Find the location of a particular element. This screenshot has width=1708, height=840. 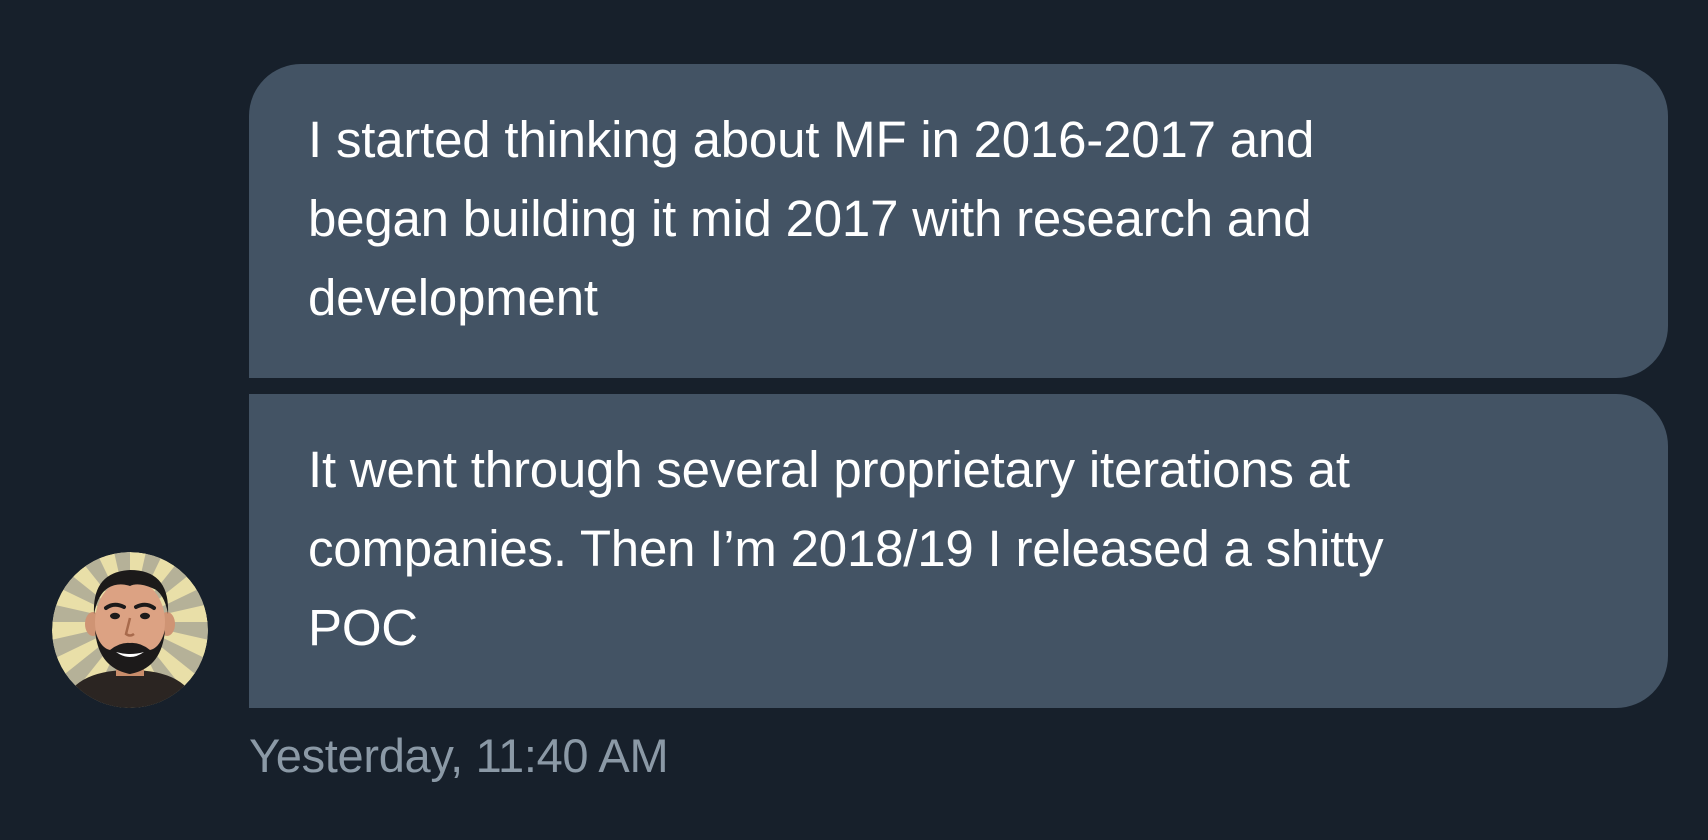

user-avatar-icon is located at coordinates (130, 630).